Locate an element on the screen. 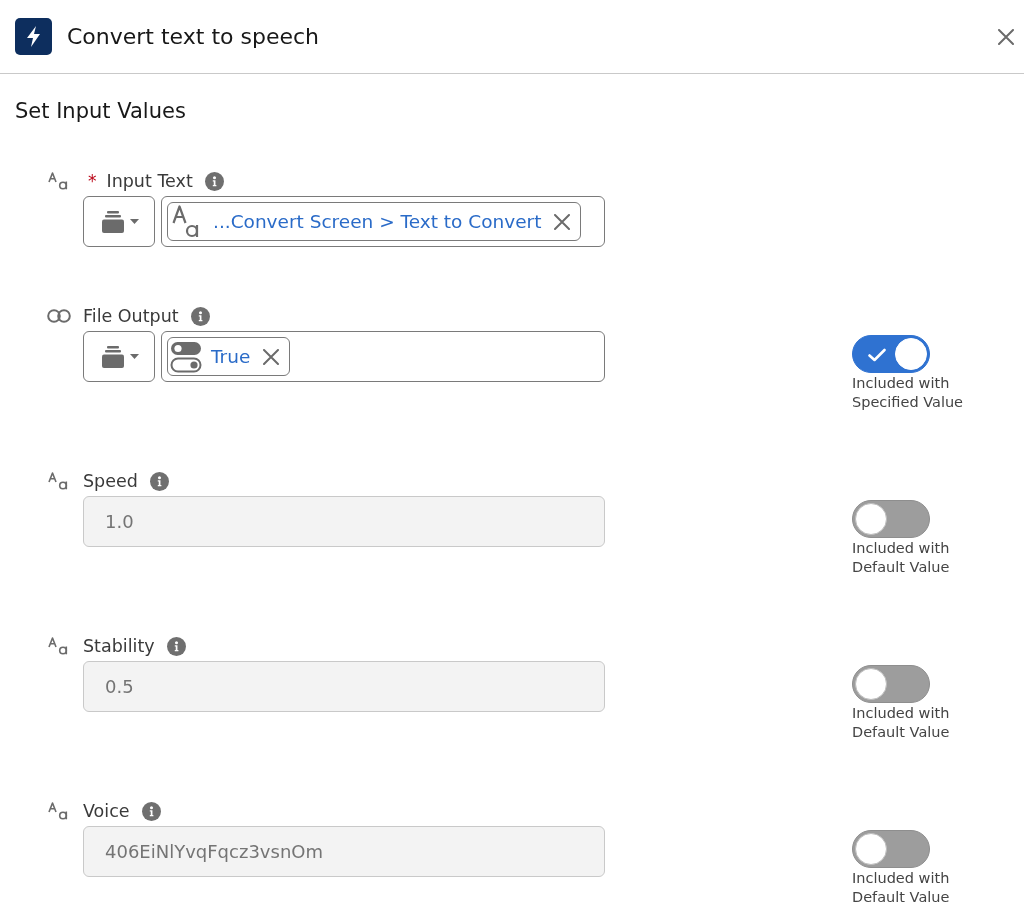 Image resolution: width=1024 pixels, height=910 pixels. resource-field: ...Convert Screen > Text to Convert is located at coordinates (383, 221).